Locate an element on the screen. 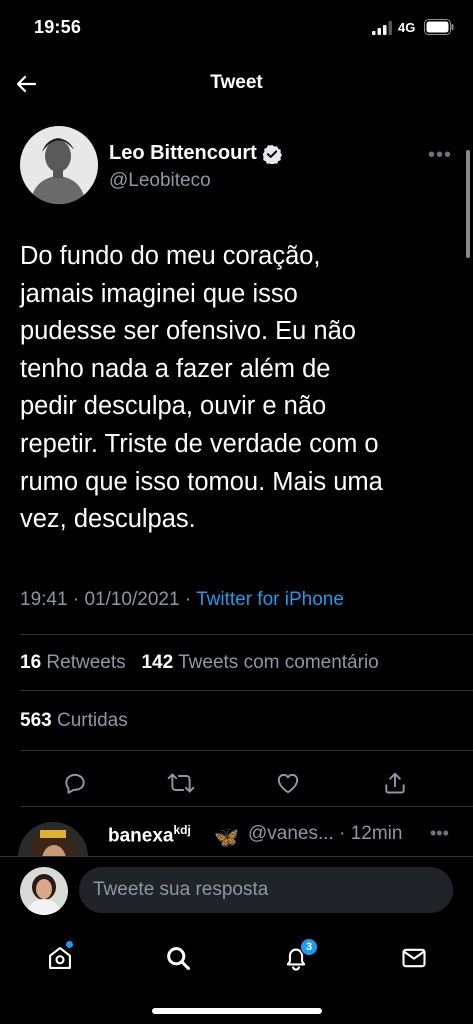 Image resolution: width=473 pixels, height=1024 pixels. author-photo is located at coordinates (59, 165).